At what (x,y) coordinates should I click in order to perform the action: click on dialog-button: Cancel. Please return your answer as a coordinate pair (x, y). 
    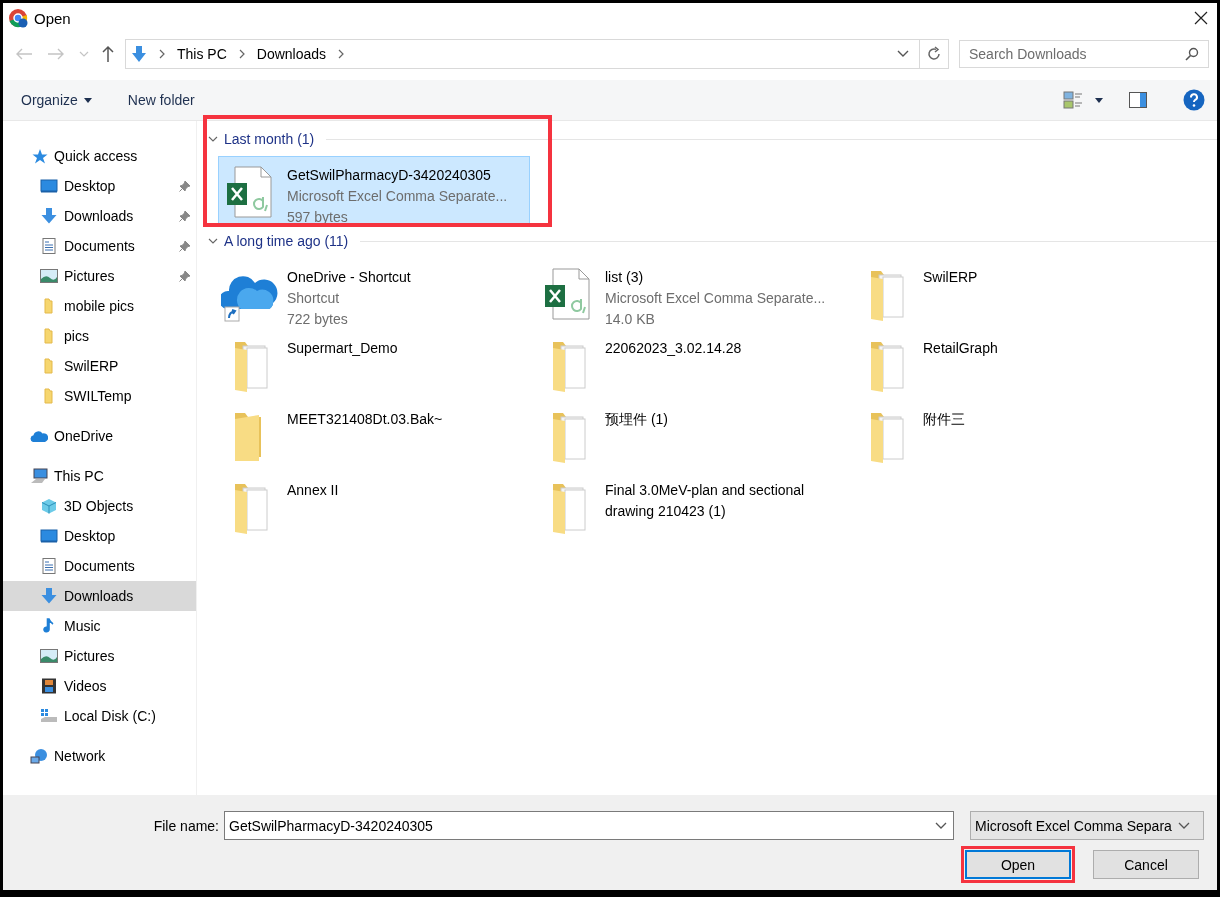
    Looking at the image, I should click on (1146, 864).